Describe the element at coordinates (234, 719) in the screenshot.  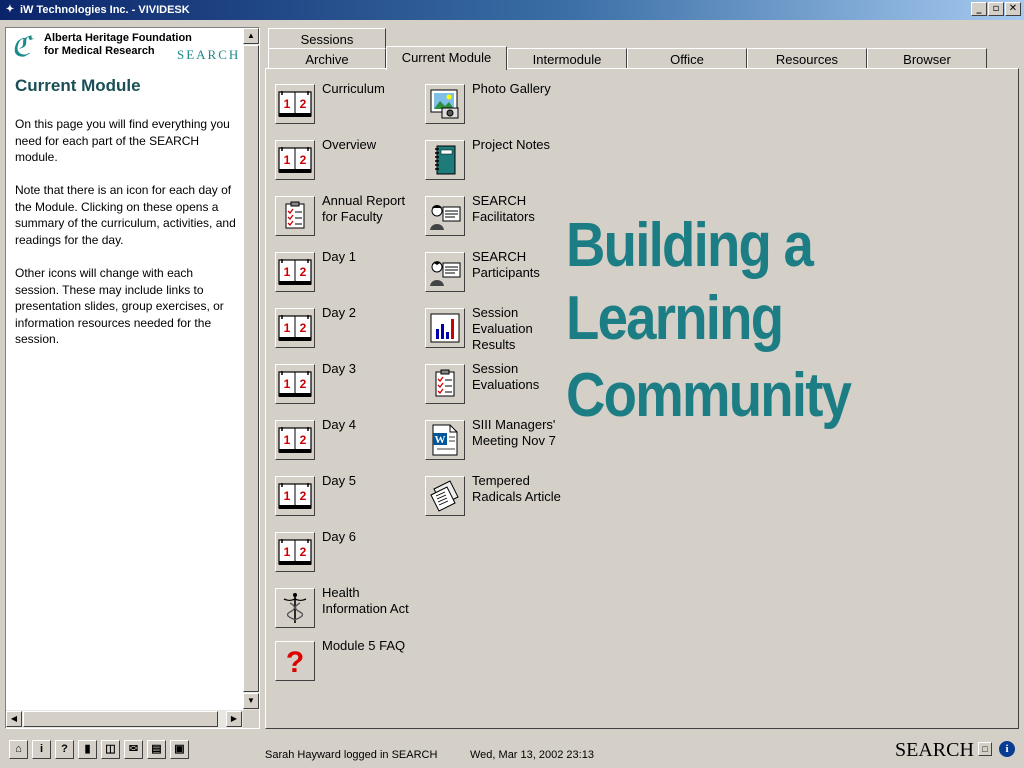
I see `scroll-right-icon: ▶` at that location.